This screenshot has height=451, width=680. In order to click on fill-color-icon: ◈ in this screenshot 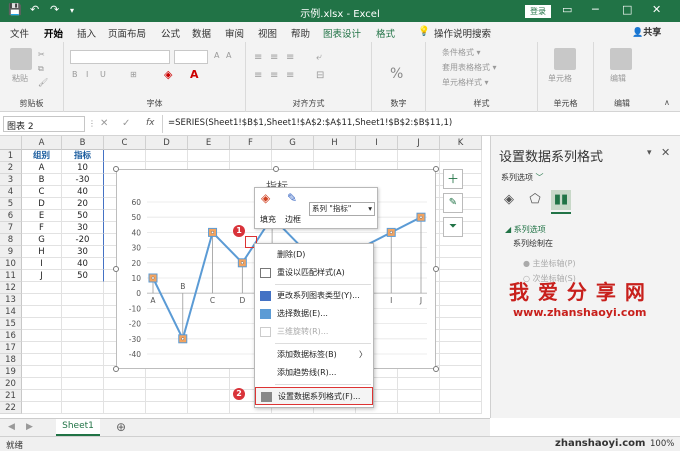, I will do `click(168, 74)`.